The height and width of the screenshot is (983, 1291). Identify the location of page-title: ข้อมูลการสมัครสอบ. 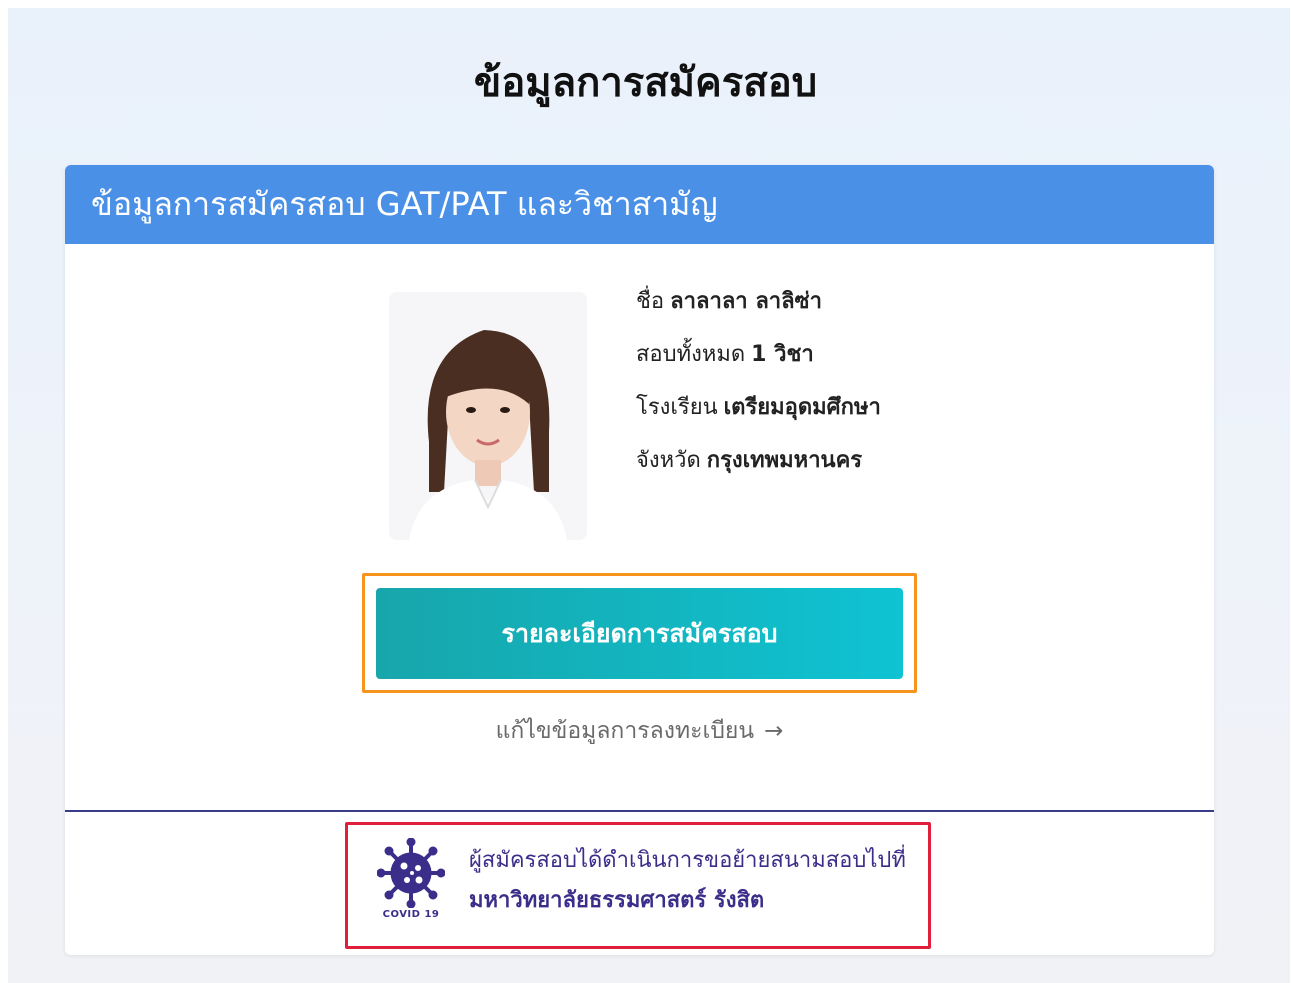
(645, 83).